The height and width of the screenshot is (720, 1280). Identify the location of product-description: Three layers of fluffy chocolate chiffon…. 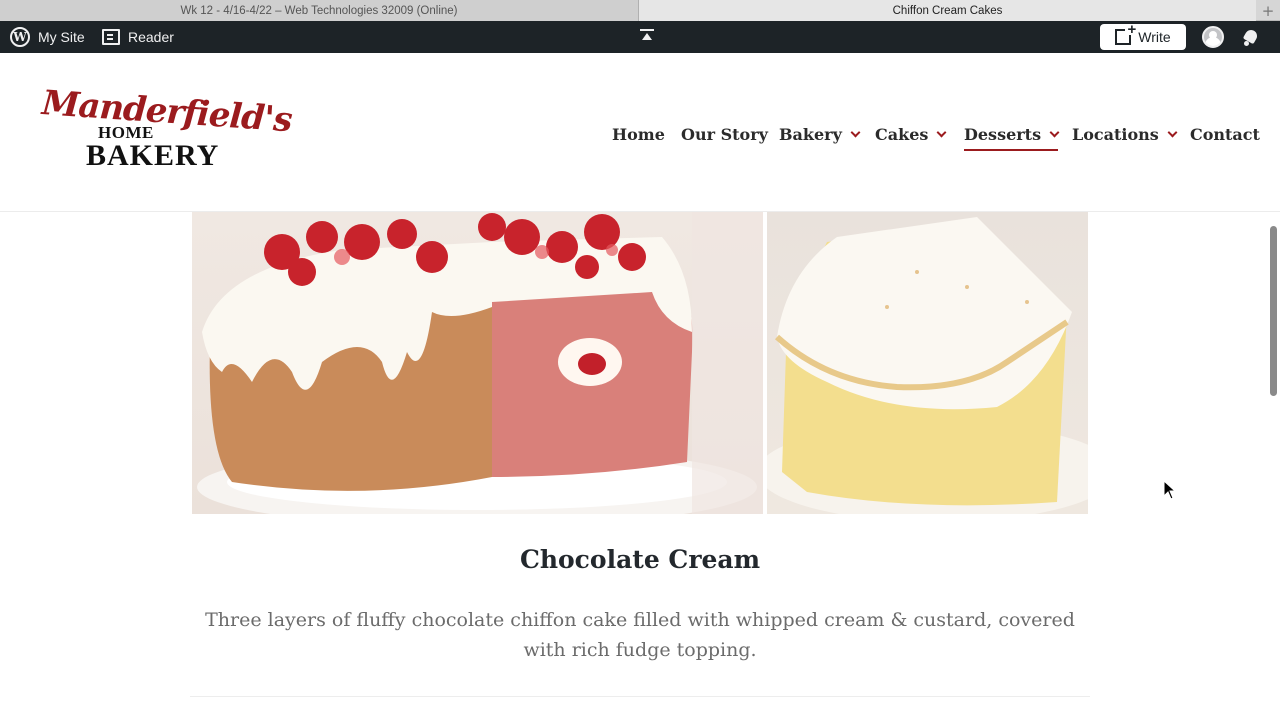
(640, 635).